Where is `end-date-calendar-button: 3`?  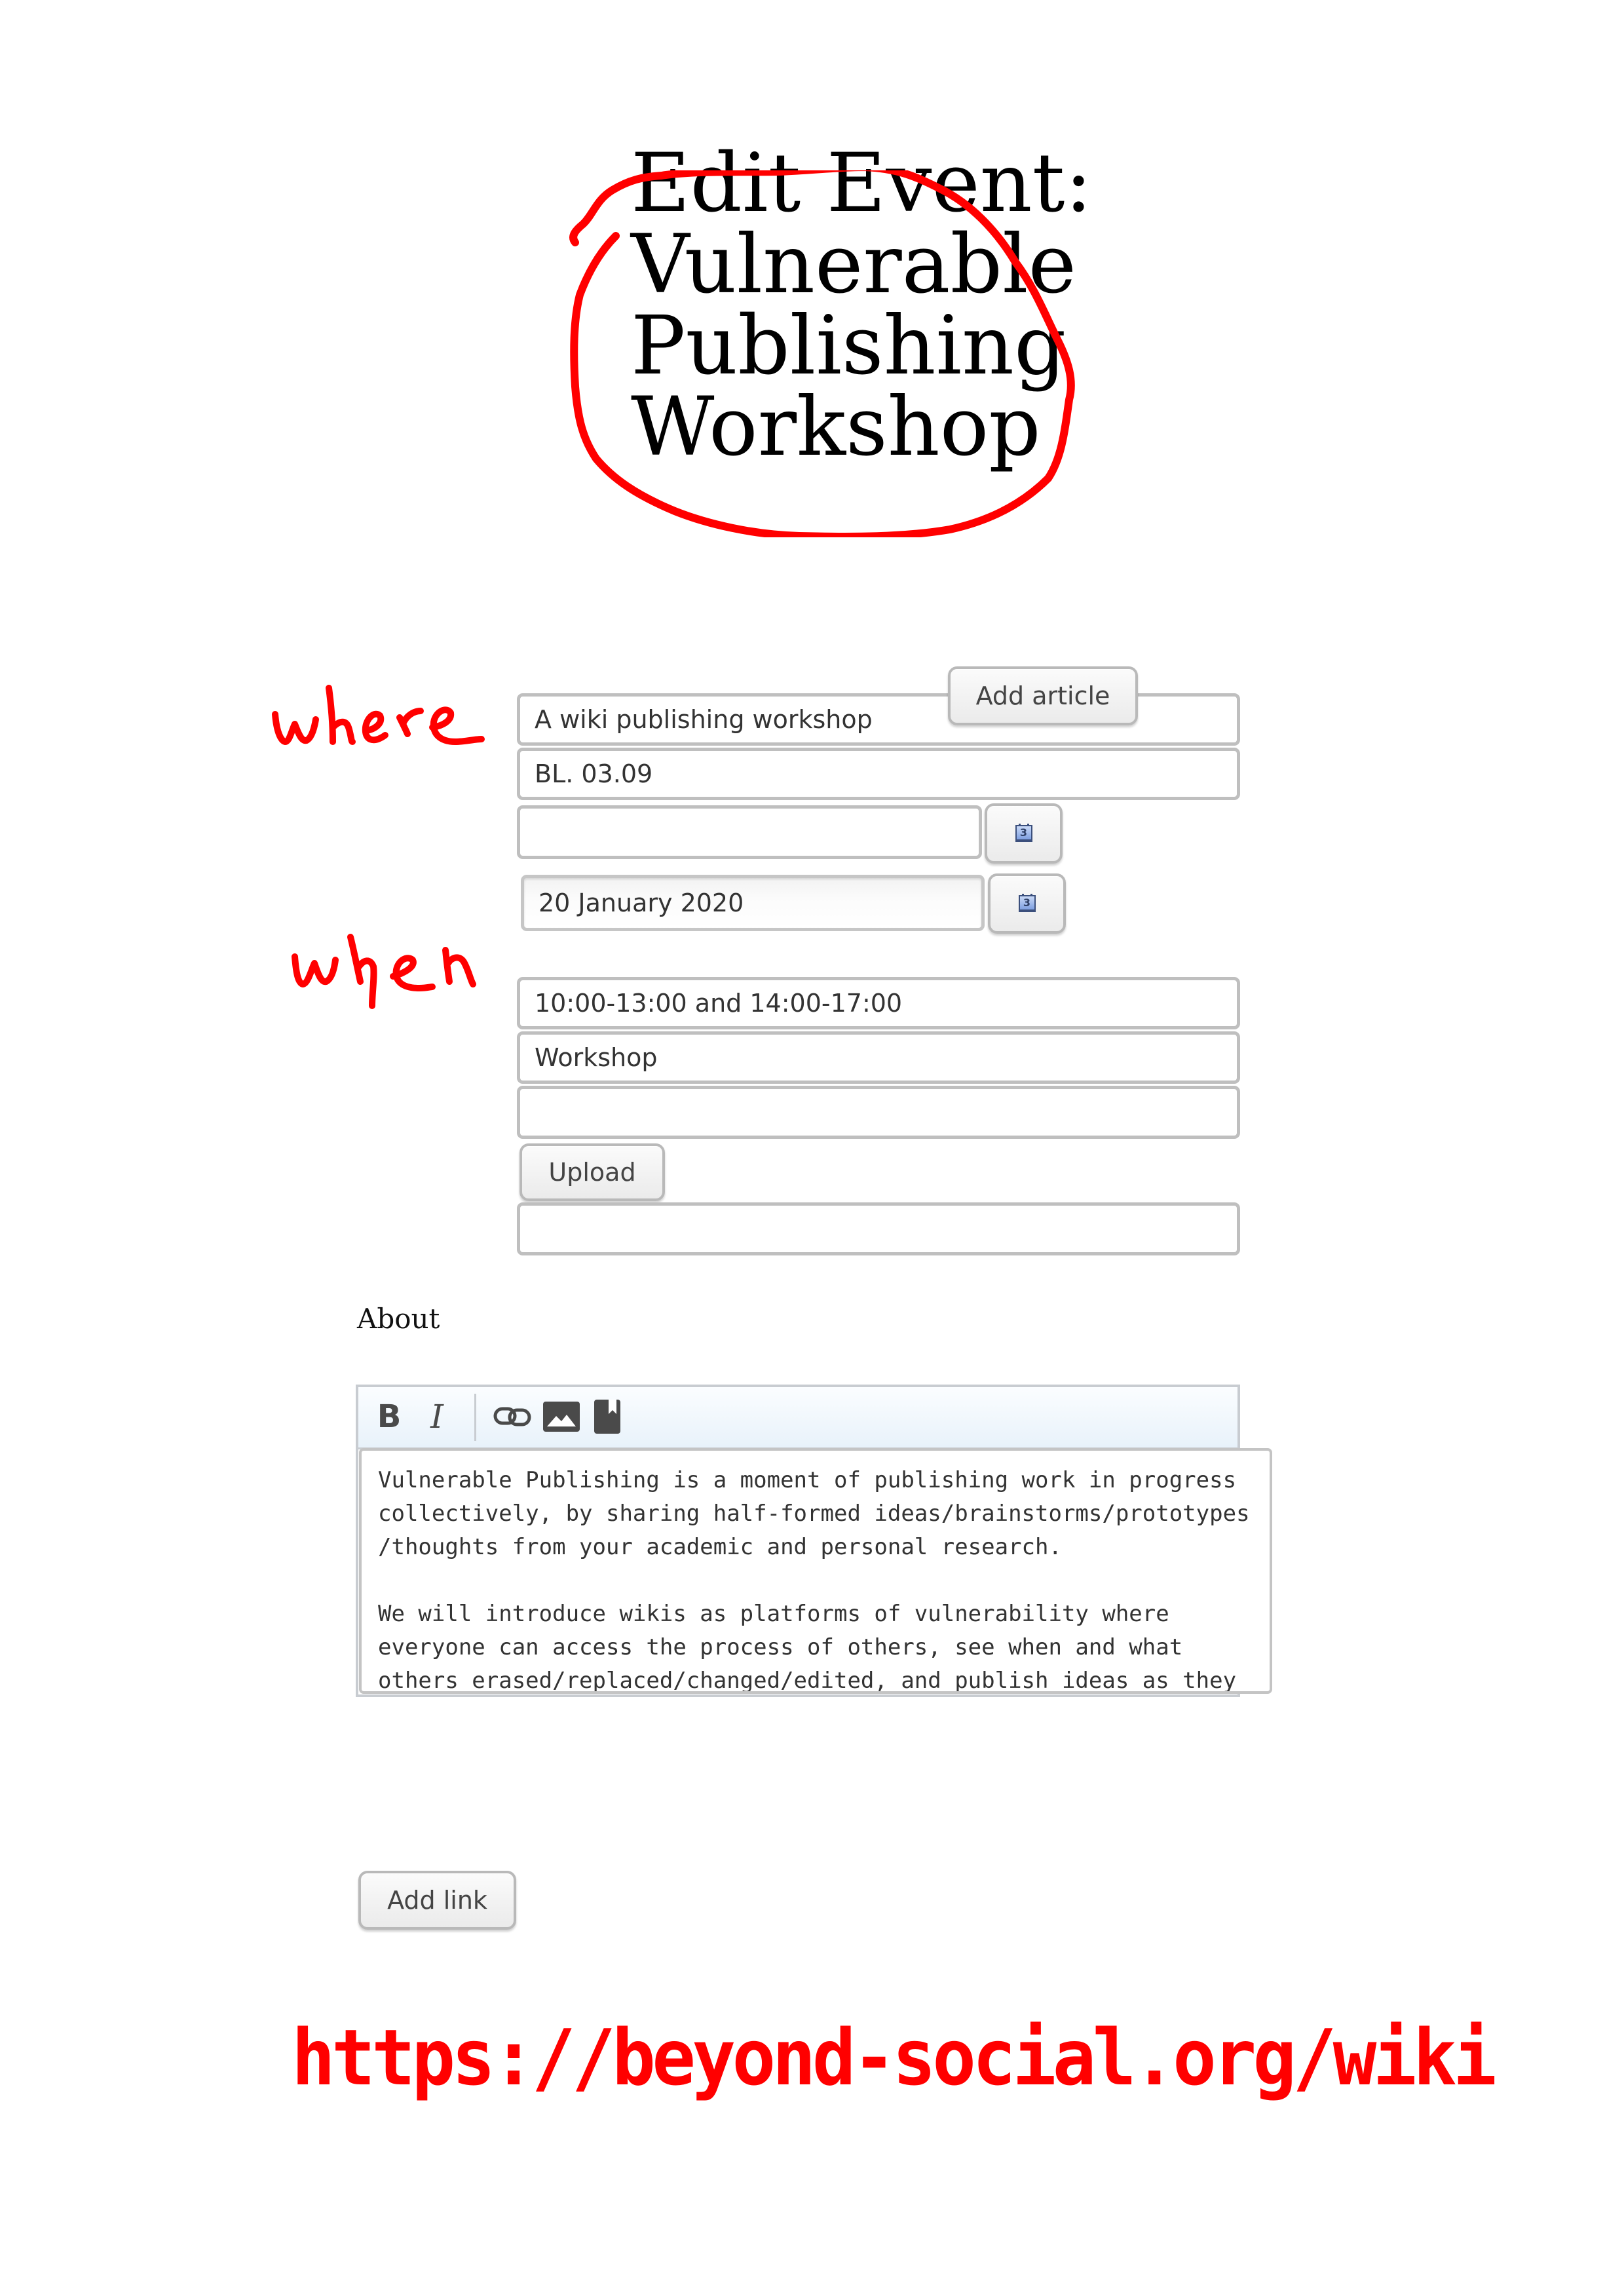
end-date-calendar-button: 3 is located at coordinates (1027, 903).